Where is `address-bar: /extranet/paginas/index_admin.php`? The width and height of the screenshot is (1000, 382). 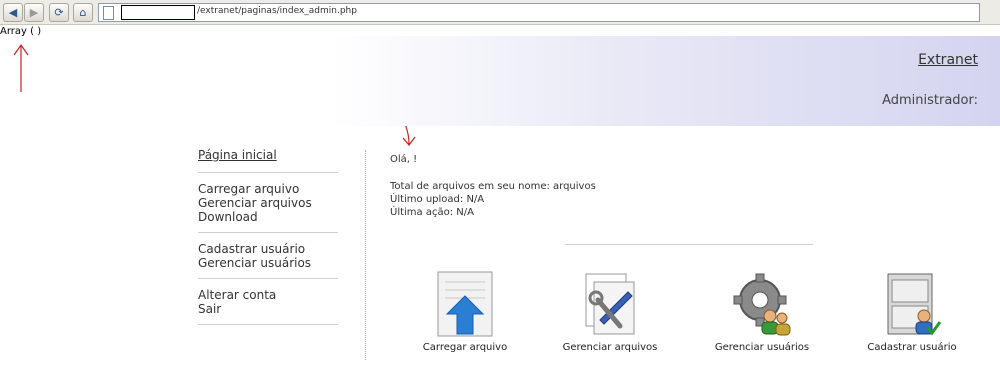
address-bar: /extranet/paginas/index_admin.php is located at coordinates (539, 12).